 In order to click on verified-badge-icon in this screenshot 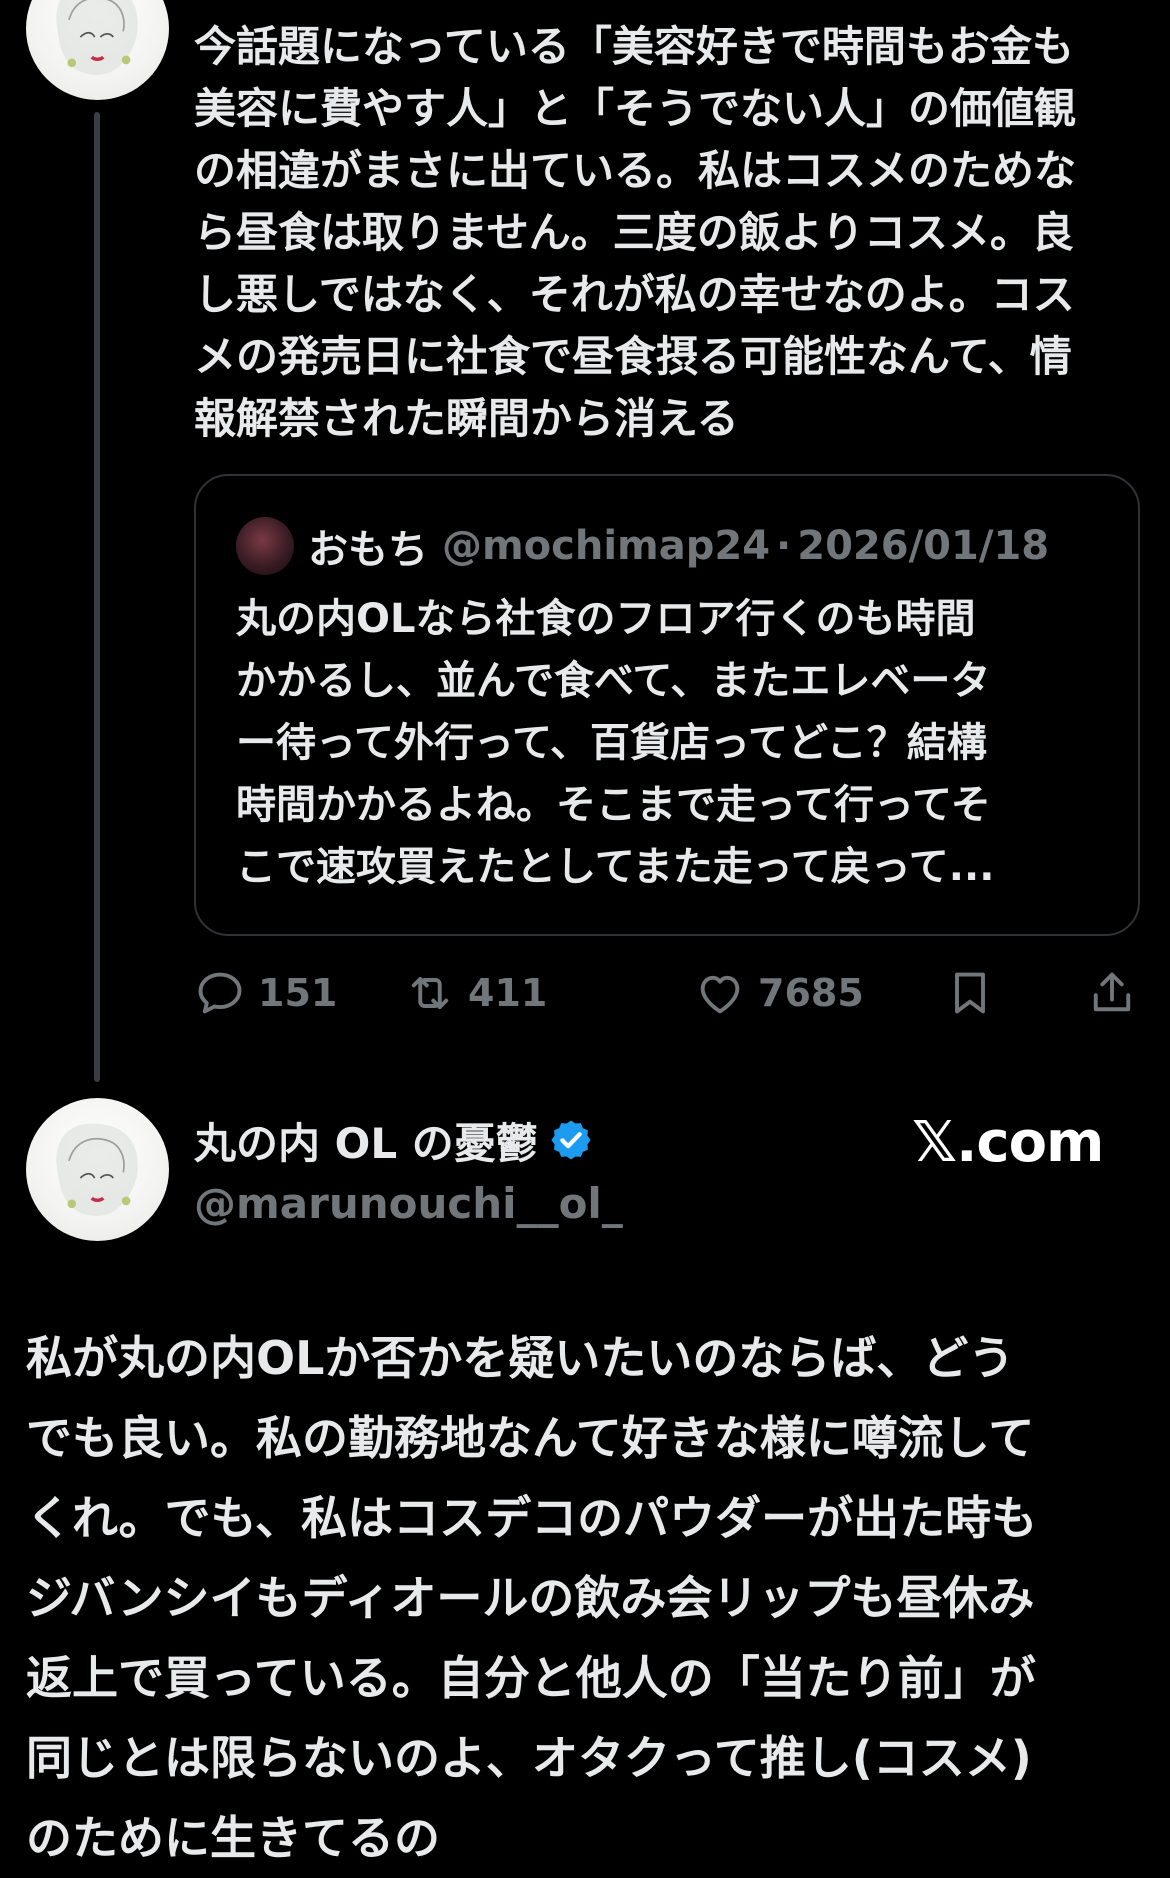, I will do `click(571, 1140)`.